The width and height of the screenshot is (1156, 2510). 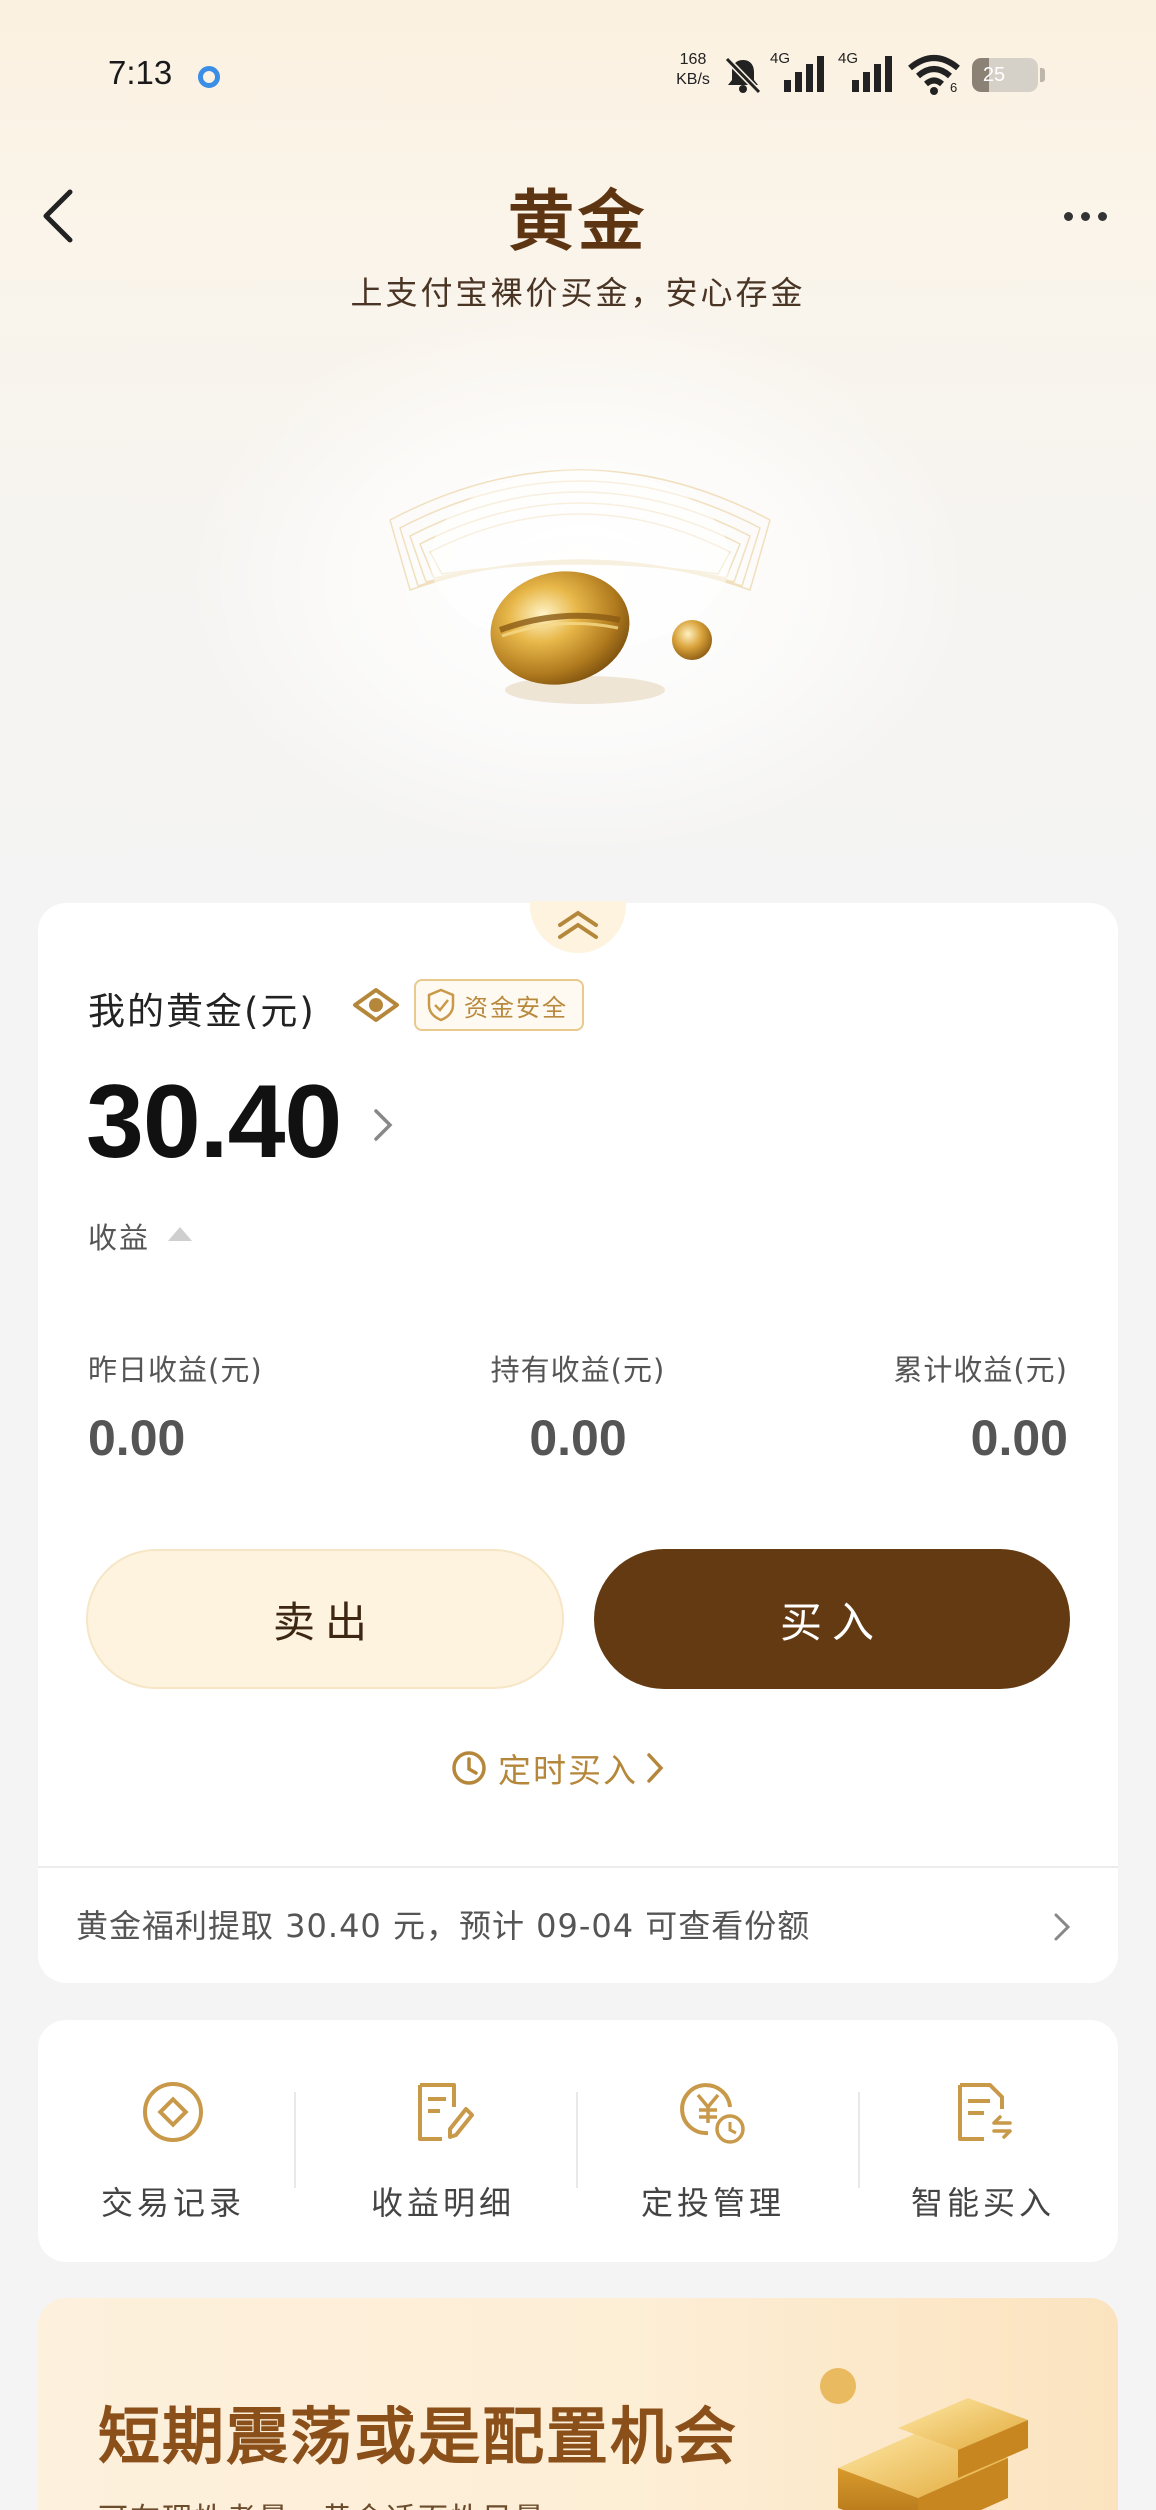 I want to click on shortcut-transaction-record: 交易记录, so click(x=173, y=2148).